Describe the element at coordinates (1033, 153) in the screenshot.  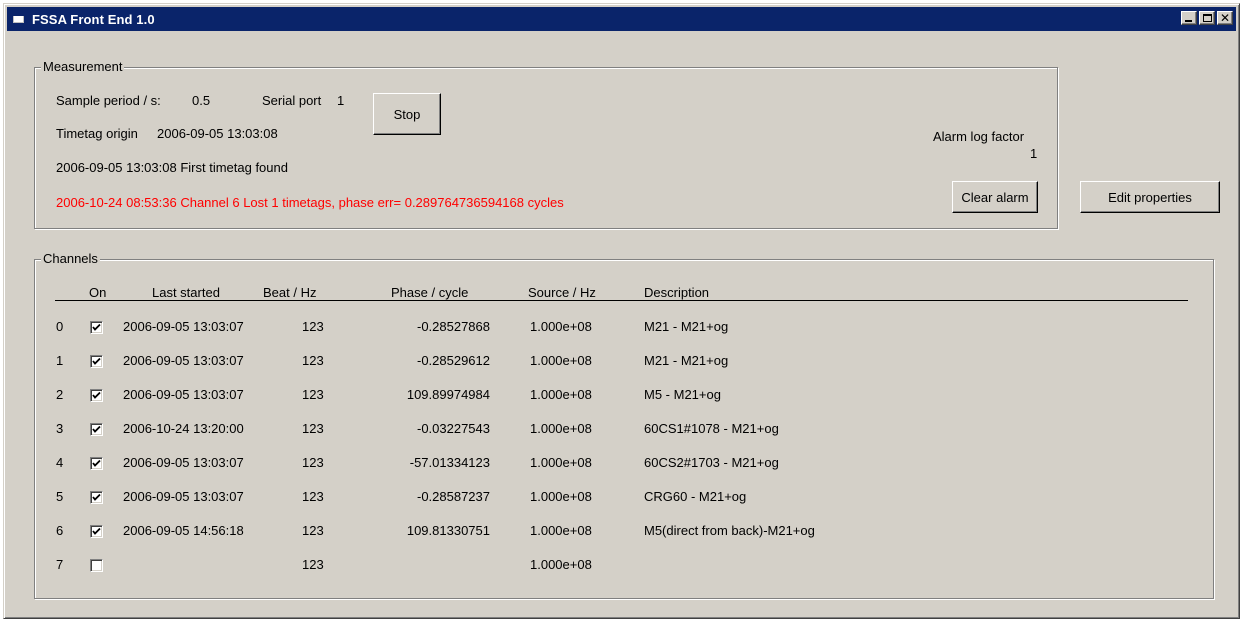
I see `alarm-log-factor-value: 1` at that location.